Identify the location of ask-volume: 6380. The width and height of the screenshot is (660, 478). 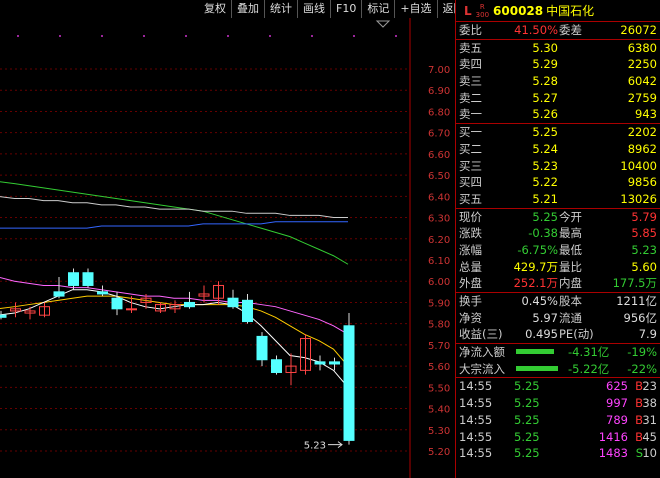
(642, 47).